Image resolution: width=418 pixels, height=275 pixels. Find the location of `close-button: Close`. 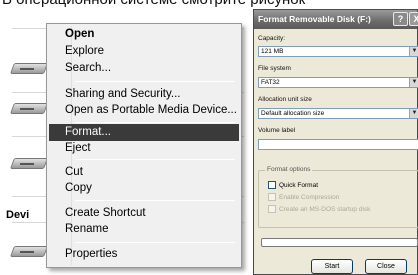

close-button: Close is located at coordinates (386, 266).